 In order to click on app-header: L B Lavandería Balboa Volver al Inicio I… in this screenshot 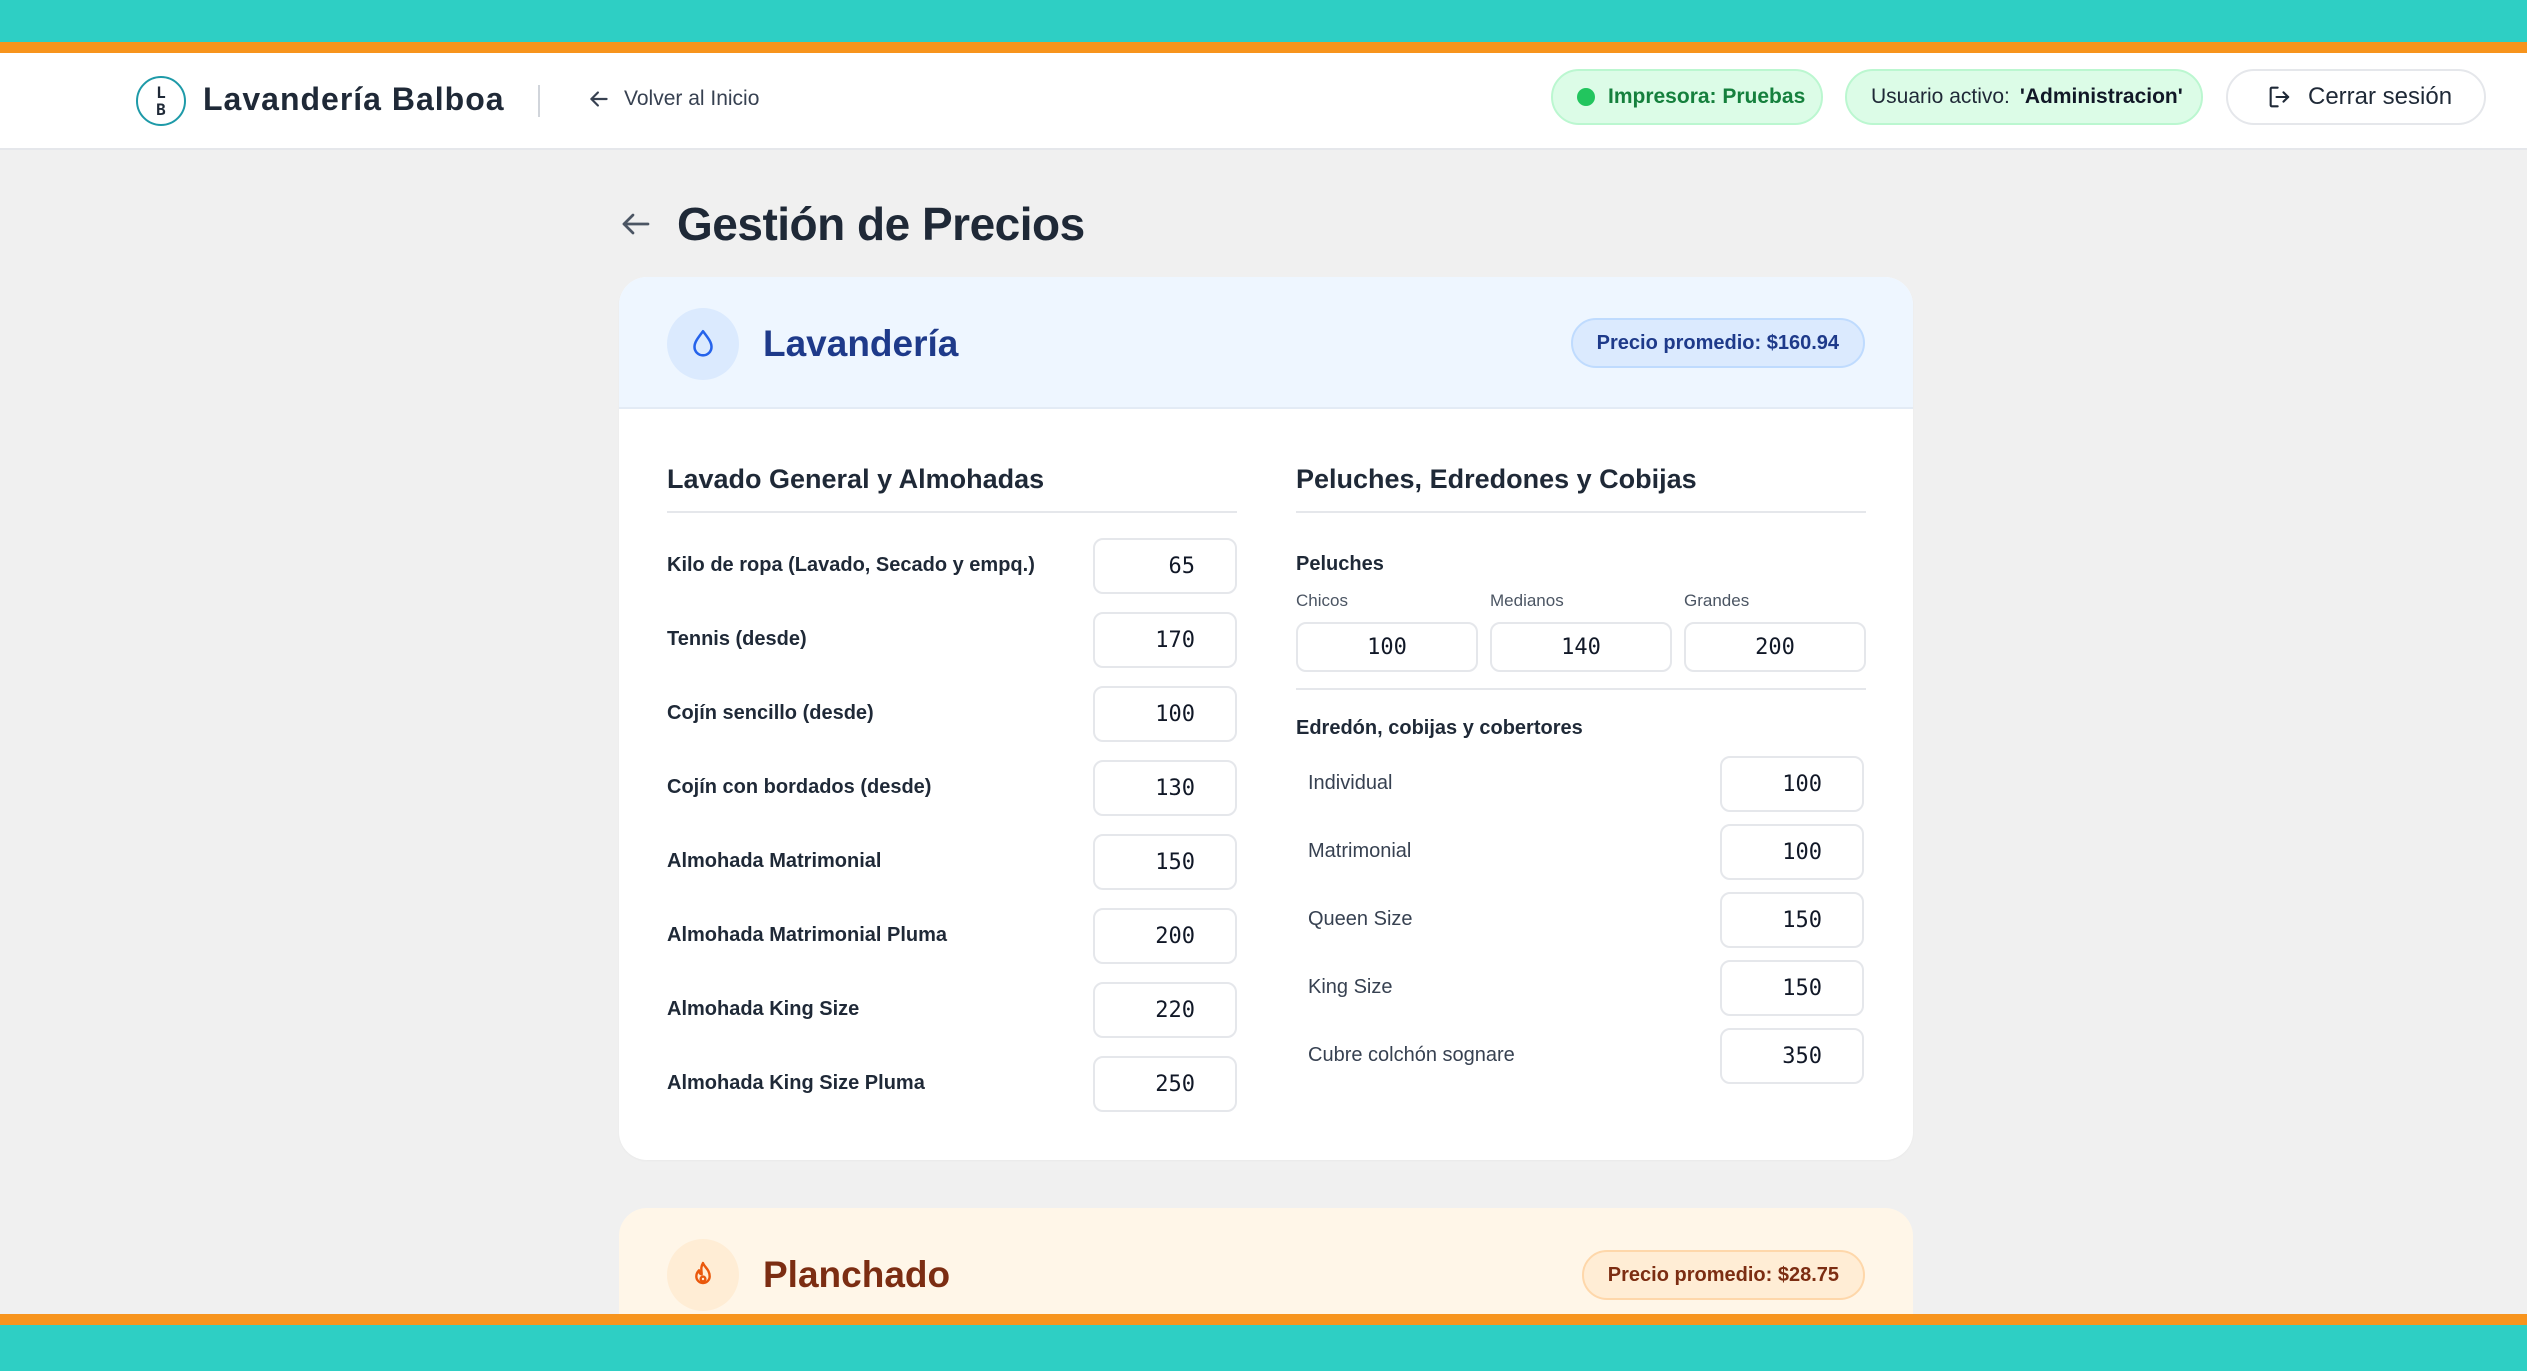, I will do `click(1263, 101)`.